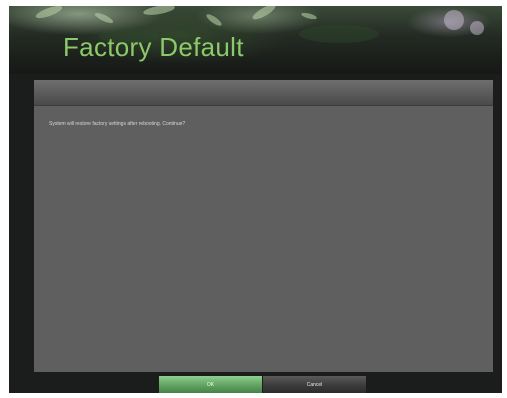 This screenshot has height=398, width=507. What do you see at coordinates (314, 384) in the screenshot?
I see `cancel-button: Cancel` at bounding box center [314, 384].